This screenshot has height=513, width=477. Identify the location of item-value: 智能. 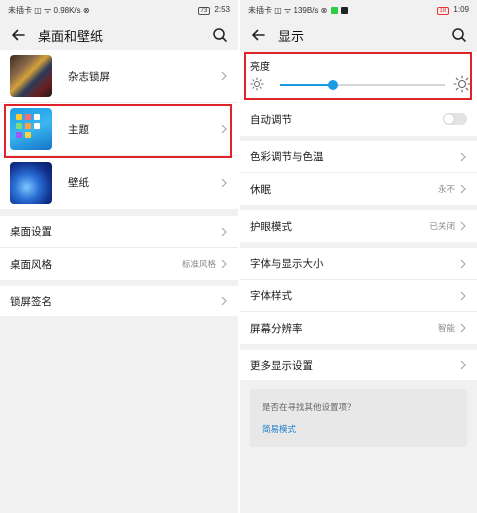
(446, 328).